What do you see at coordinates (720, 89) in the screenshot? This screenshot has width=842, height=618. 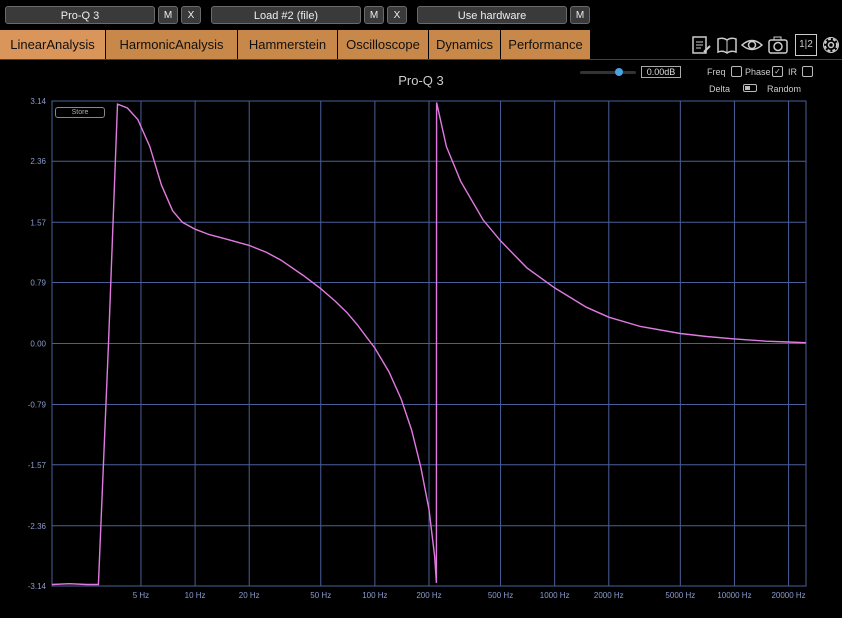 I see `delta-label: Delta` at bounding box center [720, 89].